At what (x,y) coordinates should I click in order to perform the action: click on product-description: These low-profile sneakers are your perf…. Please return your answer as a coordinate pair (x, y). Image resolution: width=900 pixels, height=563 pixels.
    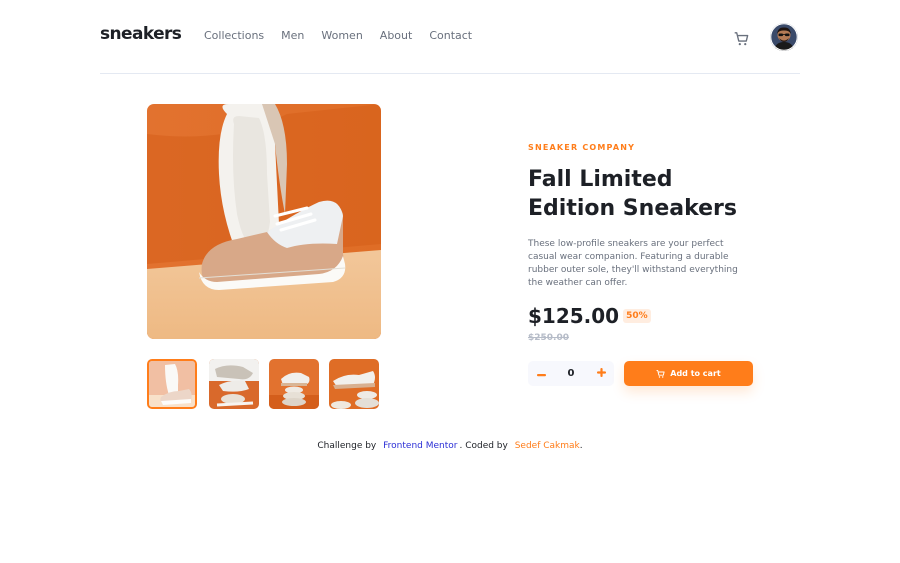
    Looking at the image, I should click on (633, 263).